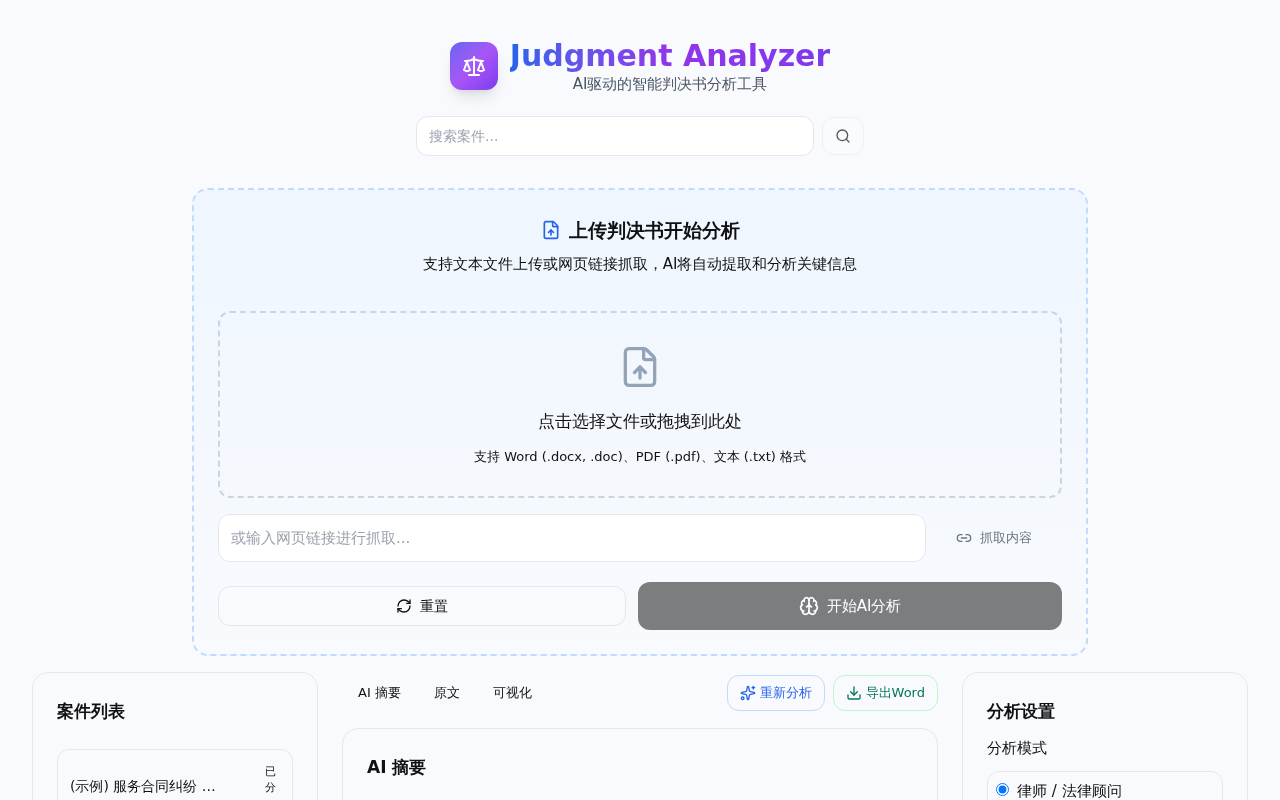 The image size is (1280, 800). What do you see at coordinates (512, 693) in the screenshot?
I see `tab: 可视化` at bounding box center [512, 693].